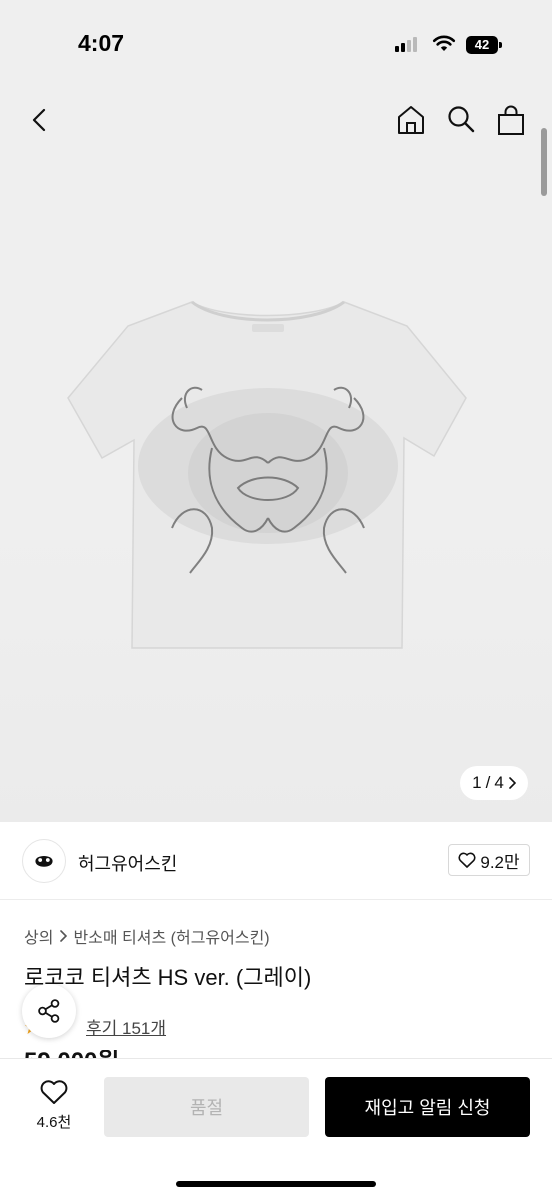 The image size is (552, 1200). I want to click on breadcrumb-category: 상의, so click(38, 936).